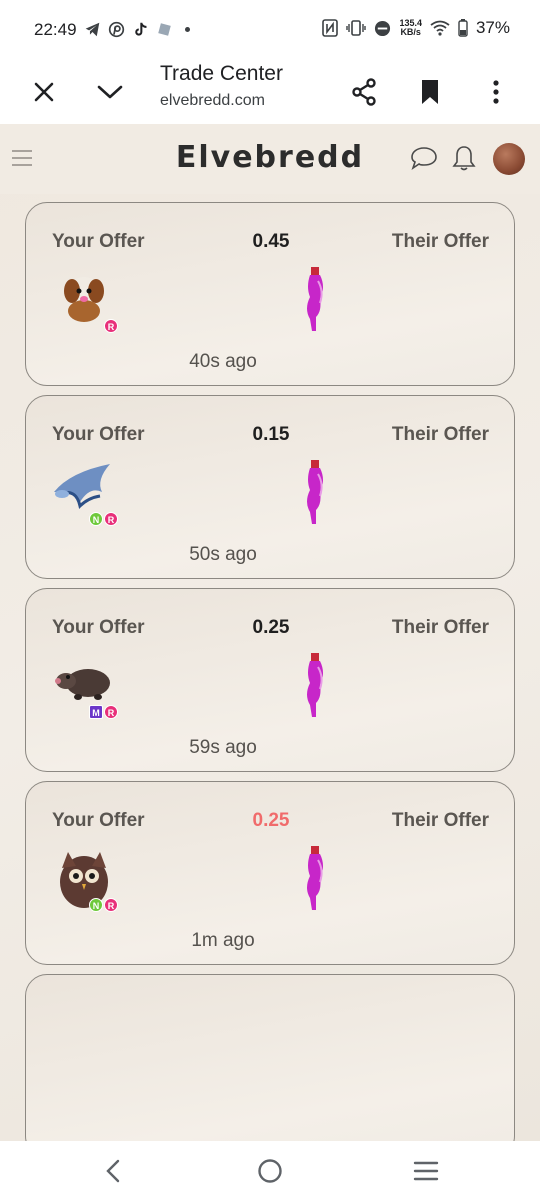 The image size is (540, 1199). What do you see at coordinates (356, 28) in the screenshot?
I see `vibrate-icon` at bounding box center [356, 28].